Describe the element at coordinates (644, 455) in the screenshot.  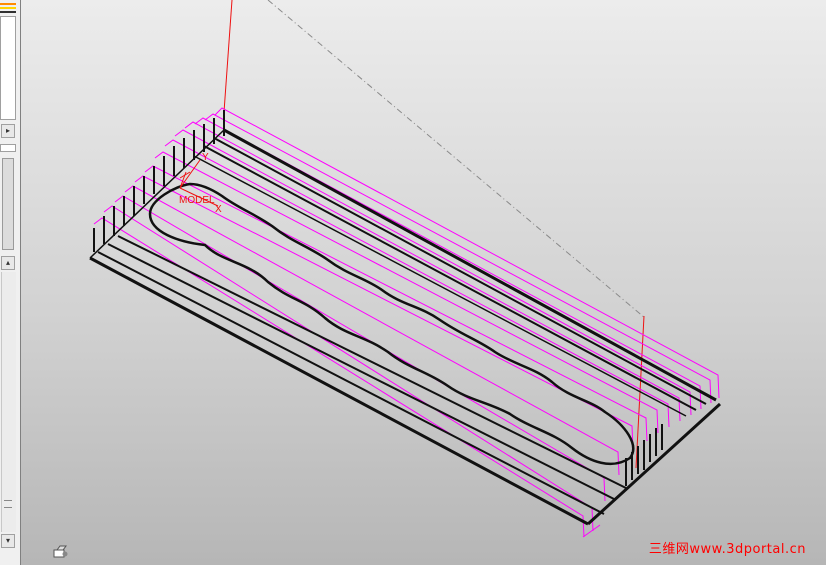
I see `plunge-marks-right` at that location.